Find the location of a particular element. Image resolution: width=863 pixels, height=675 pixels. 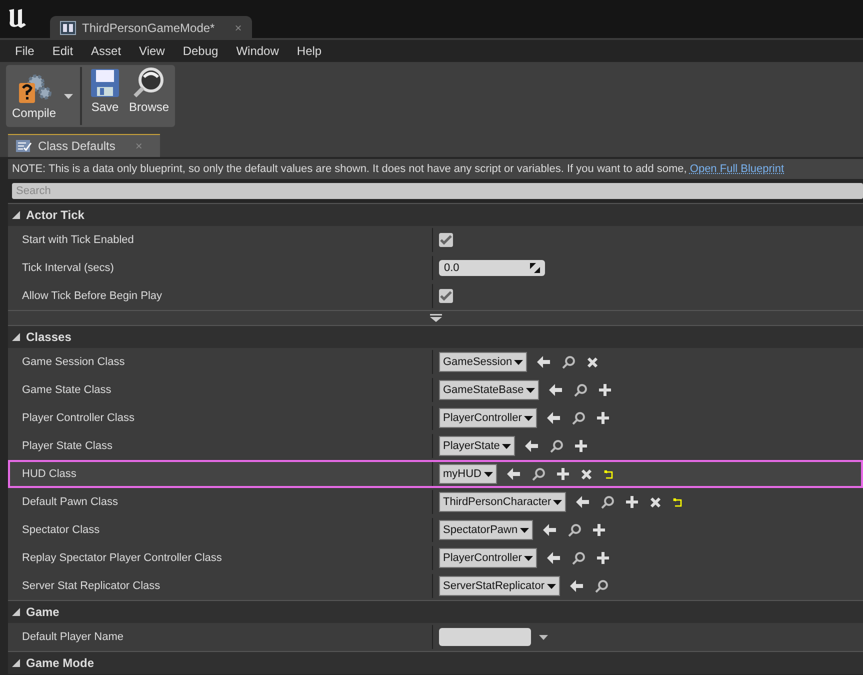

menu-item: Window is located at coordinates (257, 51).